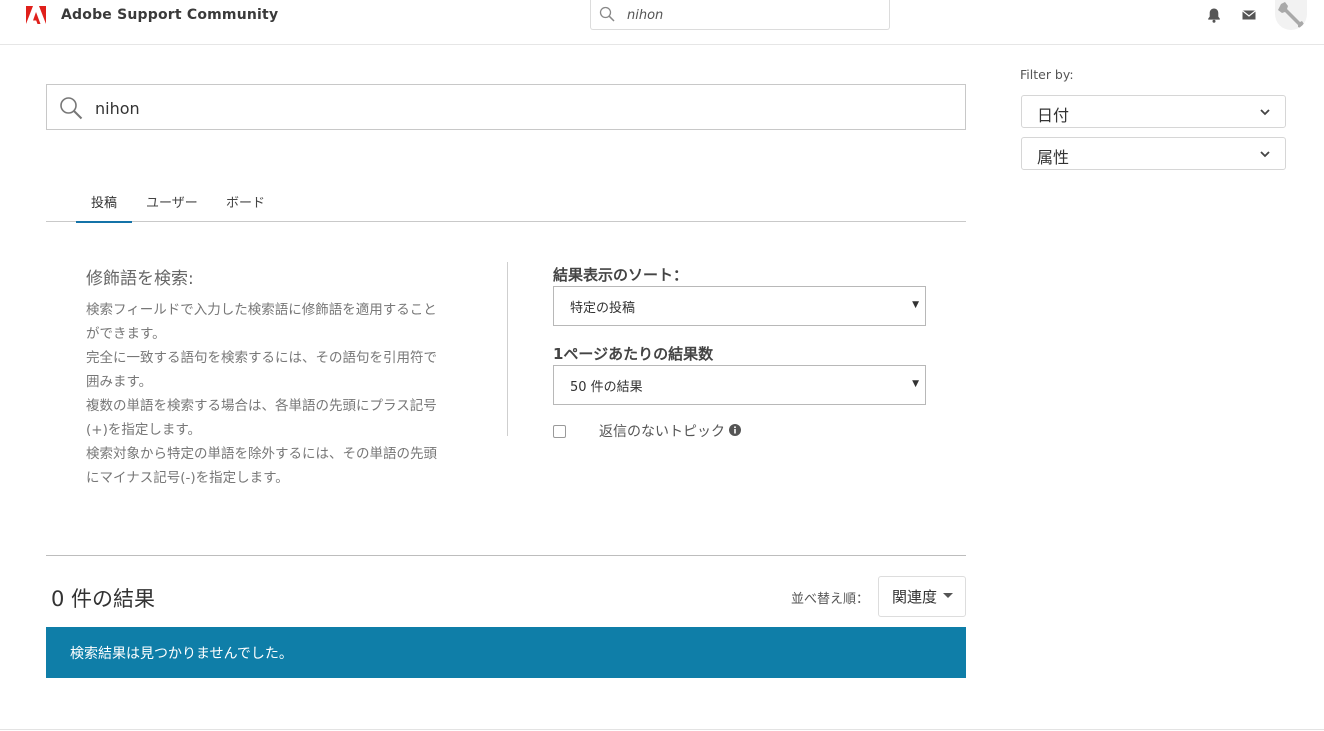  Describe the element at coordinates (261, 406) in the screenshot. I see `help-line: 複数の単語を検索する場合は、各単語の先頭にプラス記号` at that location.